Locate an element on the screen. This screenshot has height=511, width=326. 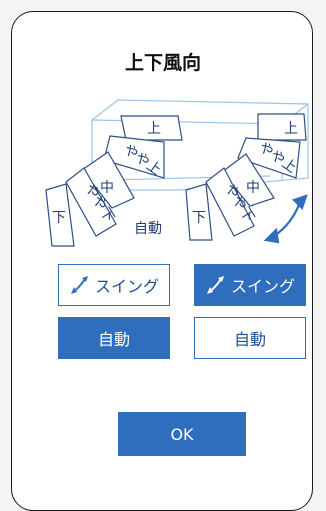
ok-button-label: OK is located at coordinates (182, 434).